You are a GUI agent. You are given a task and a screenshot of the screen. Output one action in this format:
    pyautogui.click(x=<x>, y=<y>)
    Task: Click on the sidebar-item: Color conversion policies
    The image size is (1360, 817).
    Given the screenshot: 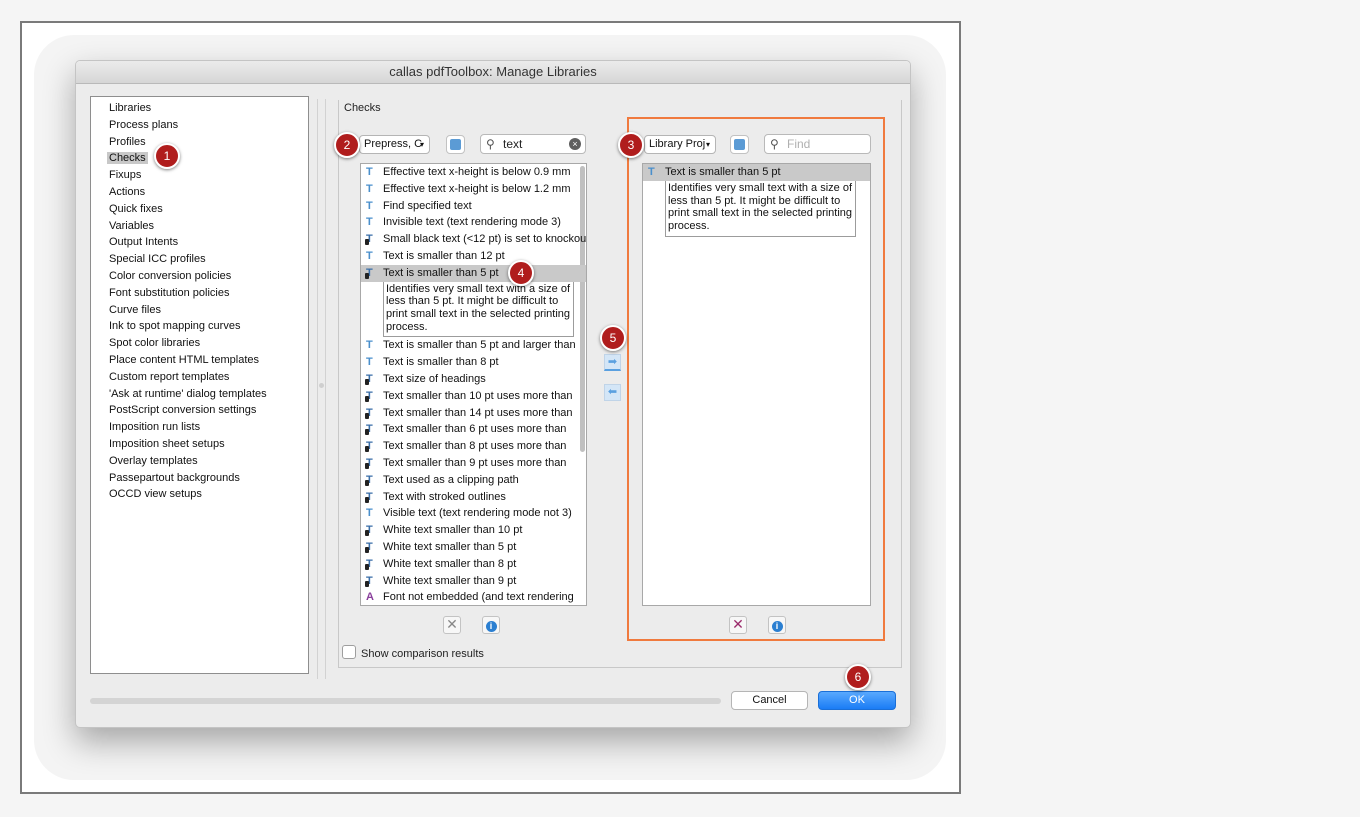 What is the action you would take?
    pyautogui.click(x=208, y=276)
    